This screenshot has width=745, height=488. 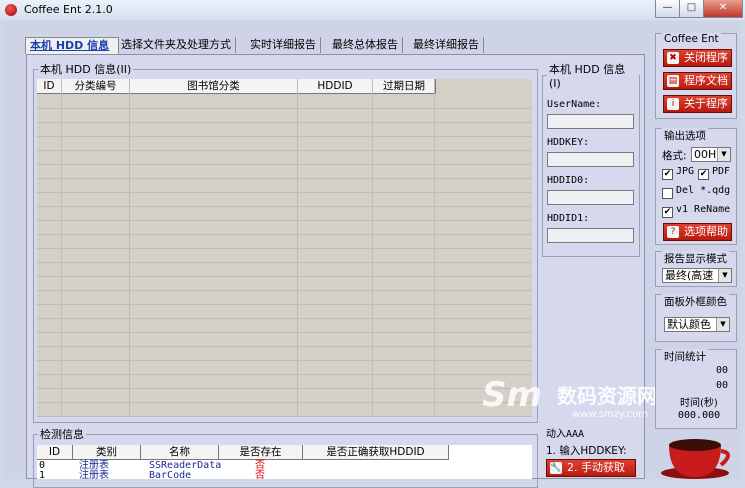 What do you see at coordinates (667, 212) in the screenshot?
I see `rename-checkbox: ✔` at bounding box center [667, 212].